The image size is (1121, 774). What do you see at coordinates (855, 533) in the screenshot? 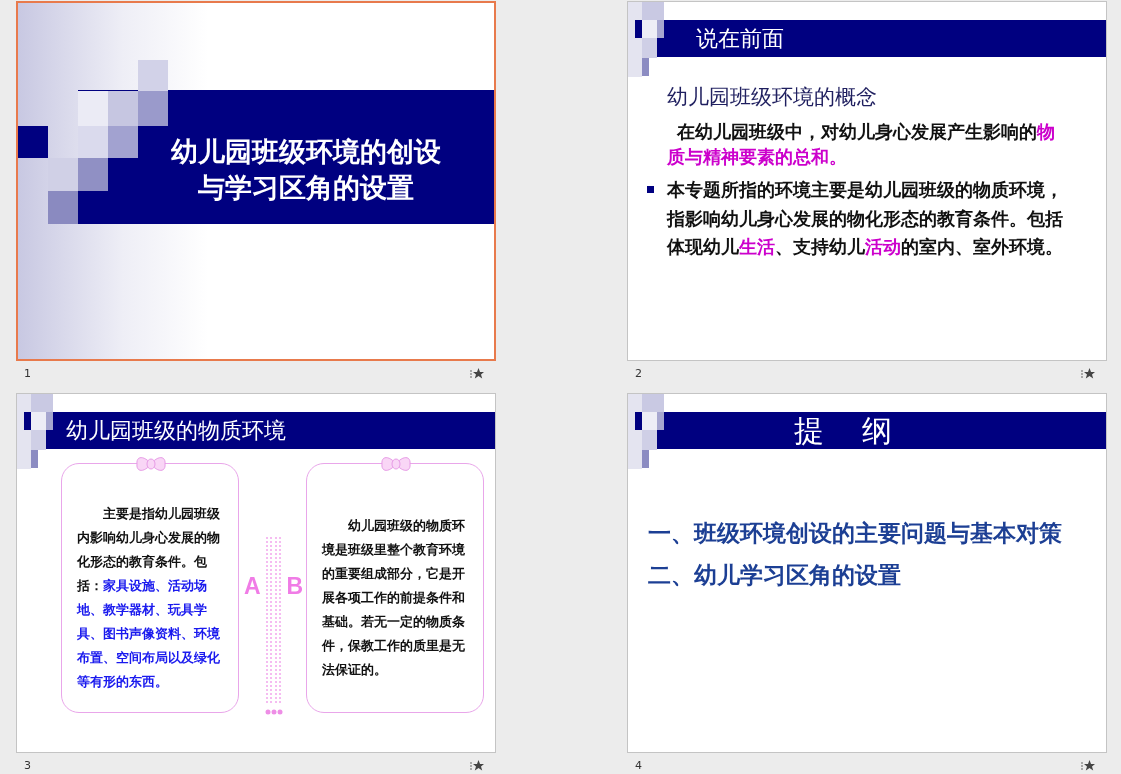
I see `outline-item: 一、班级环境创设的主要问题与基本对策` at bounding box center [855, 533].